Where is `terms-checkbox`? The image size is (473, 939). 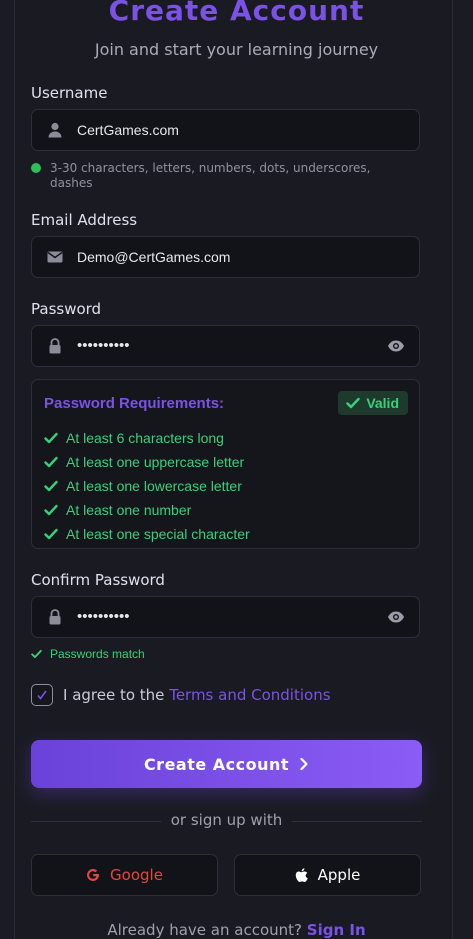 terms-checkbox is located at coordinates (42, 695).